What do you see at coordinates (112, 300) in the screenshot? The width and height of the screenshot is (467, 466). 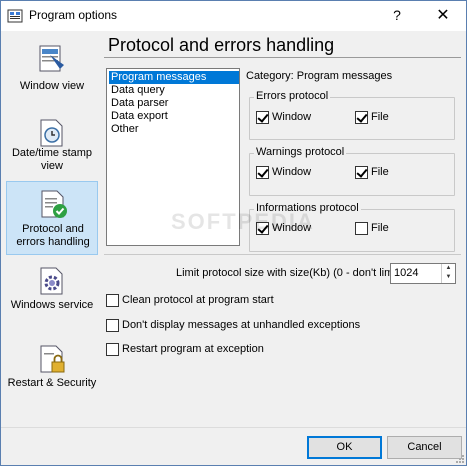 I see `clean-protocol-checkbox` at bounding box center [112, 300].